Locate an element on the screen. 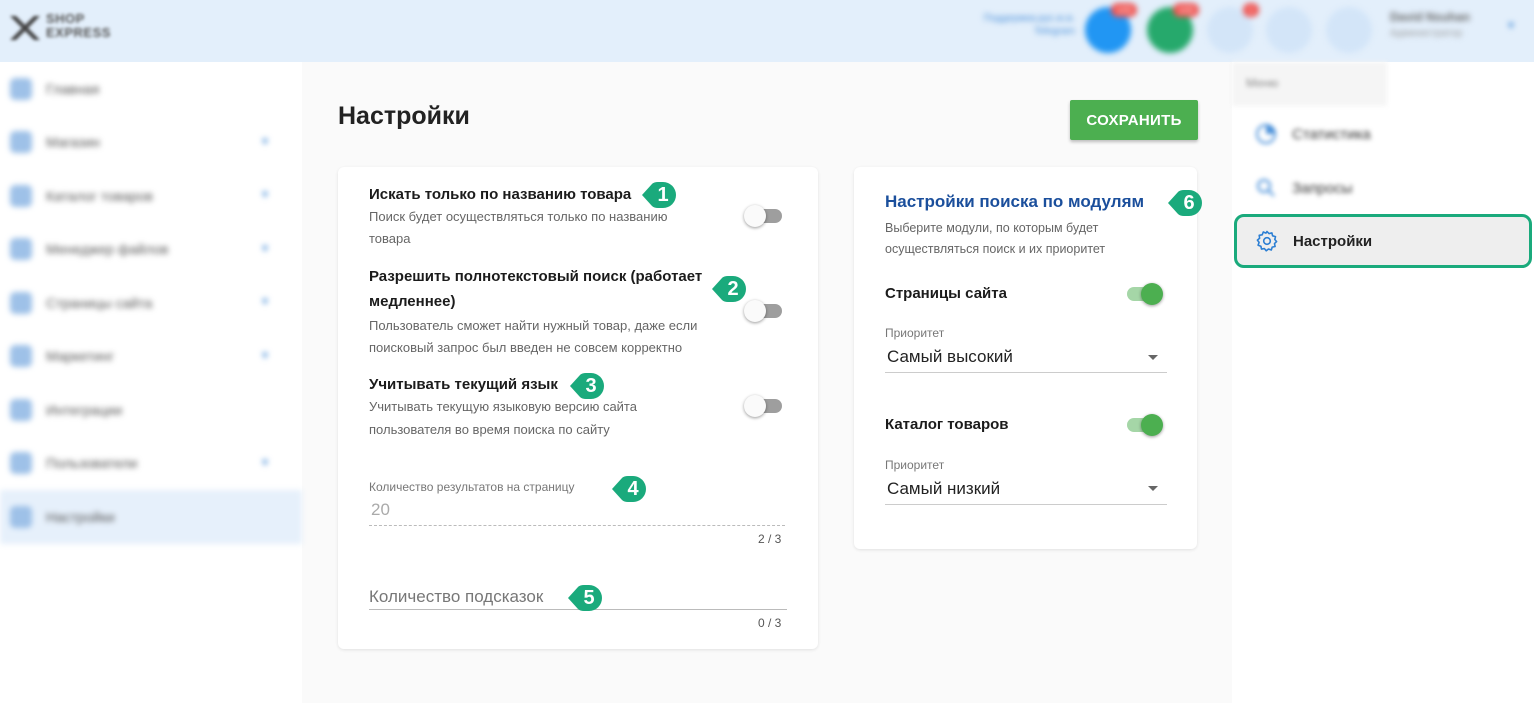 The height and width of the screenshot is (703, 1534). priority-select-catalog: Самый низкий is located at coordinates (943, 489).